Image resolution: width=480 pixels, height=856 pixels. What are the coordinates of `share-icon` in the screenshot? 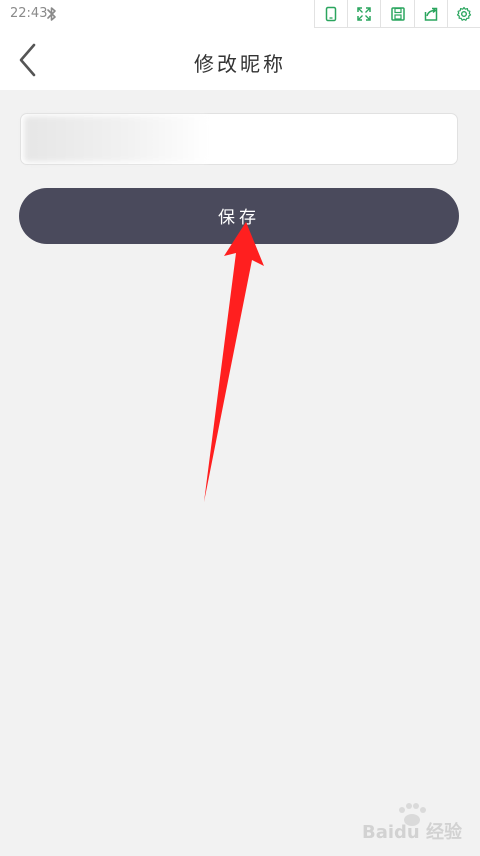 It's located at (430, 14).